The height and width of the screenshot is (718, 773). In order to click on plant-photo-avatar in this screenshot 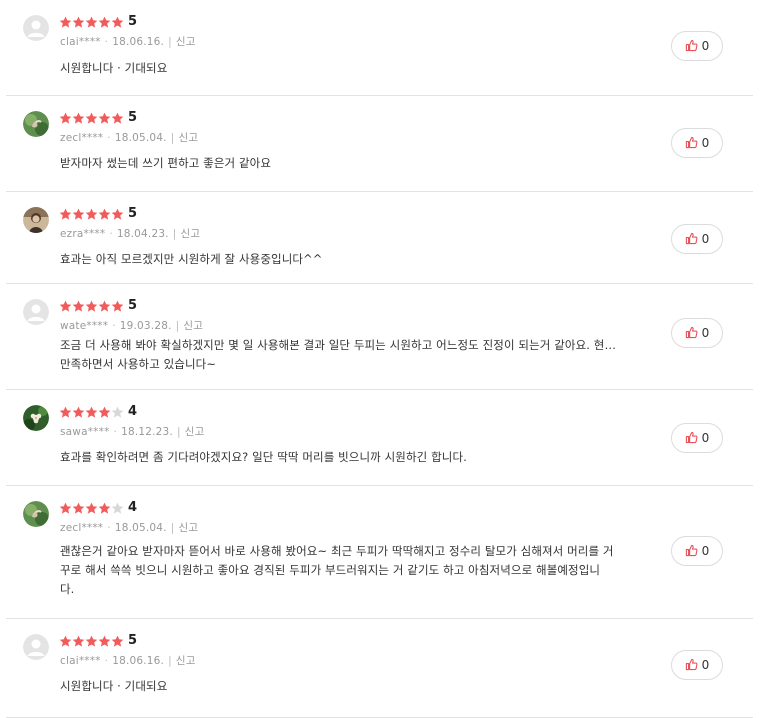, I will do `click(36, 124)`.